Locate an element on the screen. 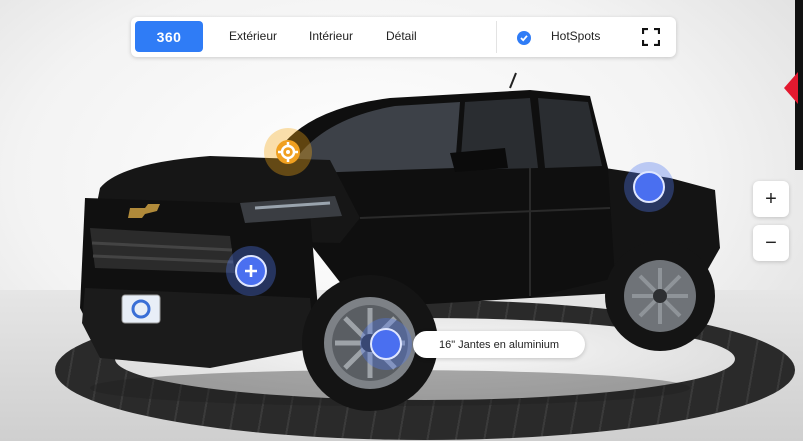  hotspot-engine is located at coordinates (288, 152).